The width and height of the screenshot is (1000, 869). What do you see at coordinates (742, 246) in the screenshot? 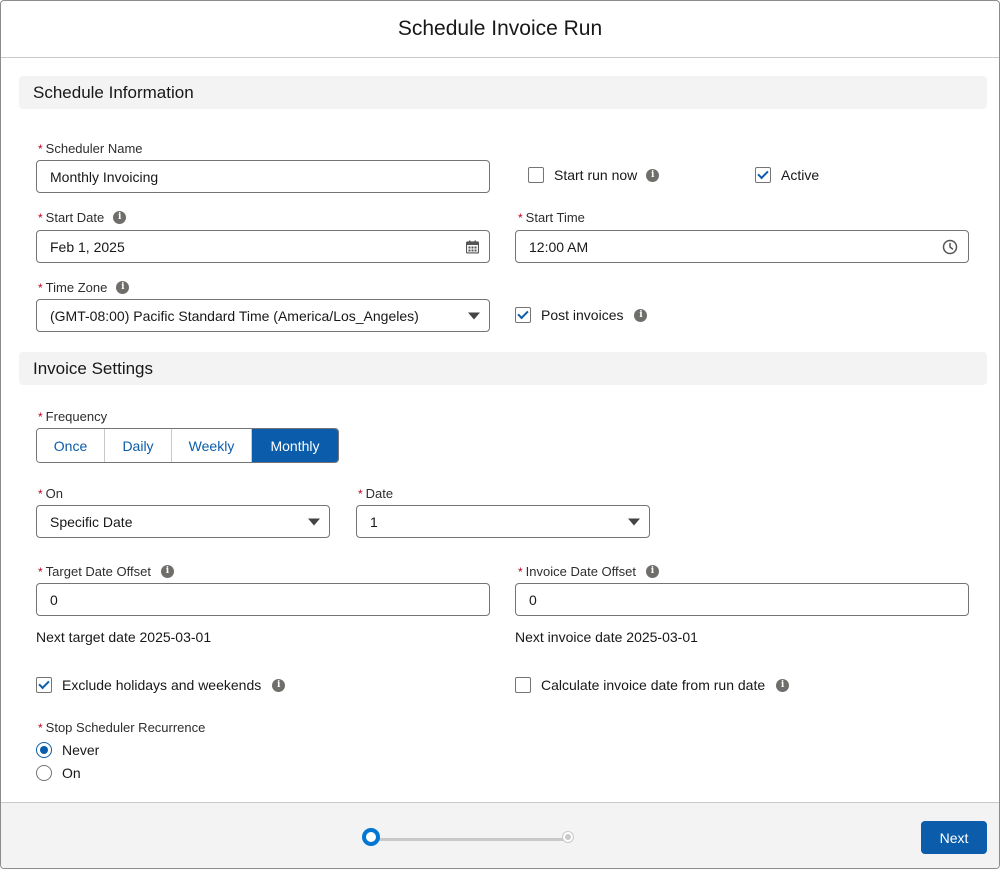
I see `start-time-input: 12:00 AM` at bounding box center [742, 246].